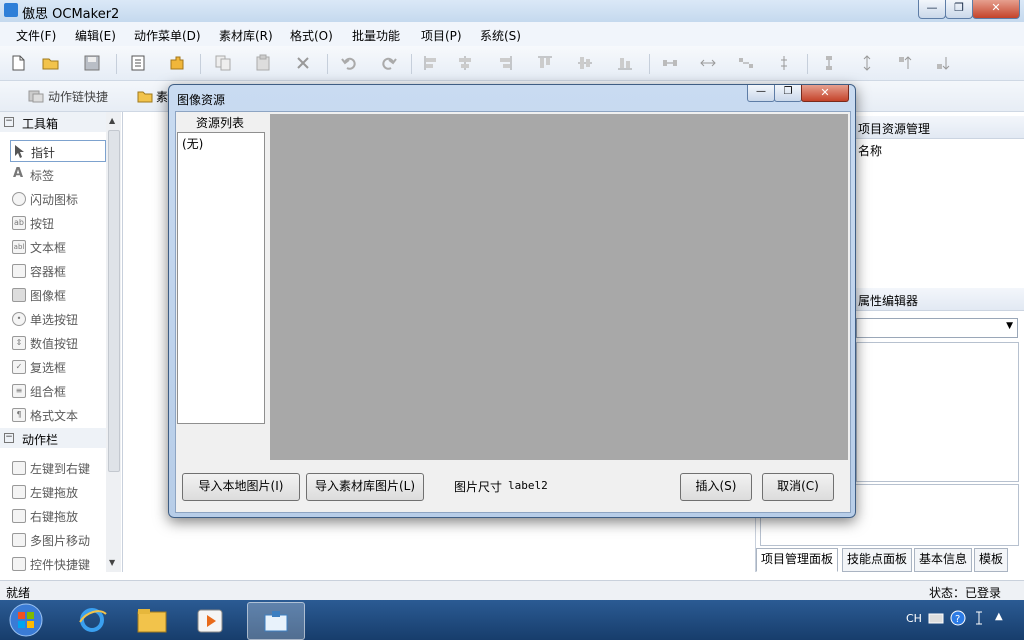 The height and width of the screenshot is (640, 1024). Describe the element at coordinates (825, 93) in the screenshot. I see `dialog-close-button: ✕` at that location.